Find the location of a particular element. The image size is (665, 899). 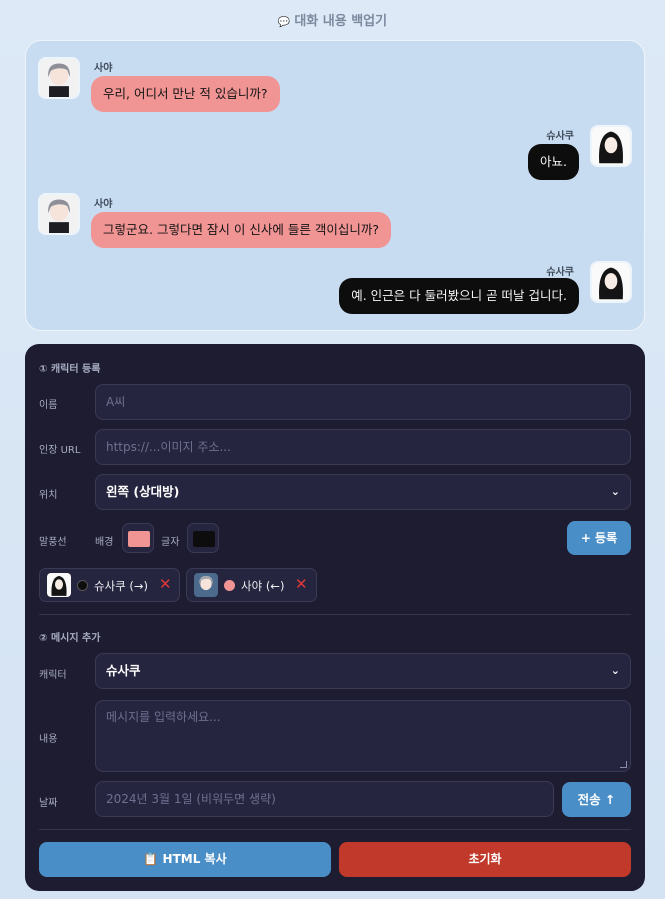

register-button: + 등록 is located at coordinates (599, 538).